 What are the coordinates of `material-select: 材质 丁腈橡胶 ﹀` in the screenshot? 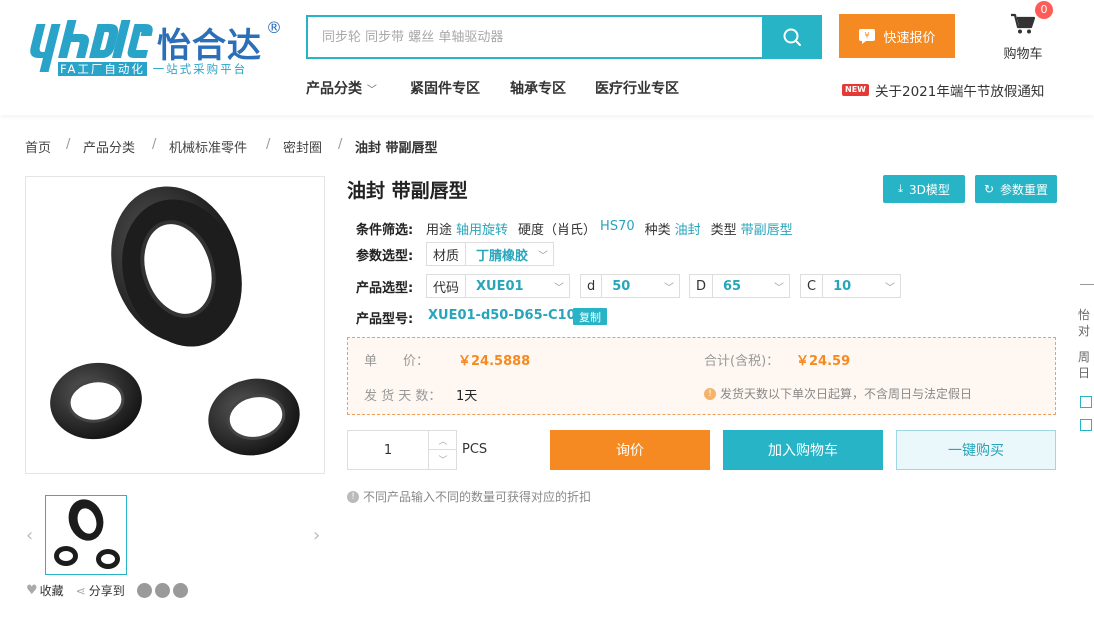 It's located at (490, 254).